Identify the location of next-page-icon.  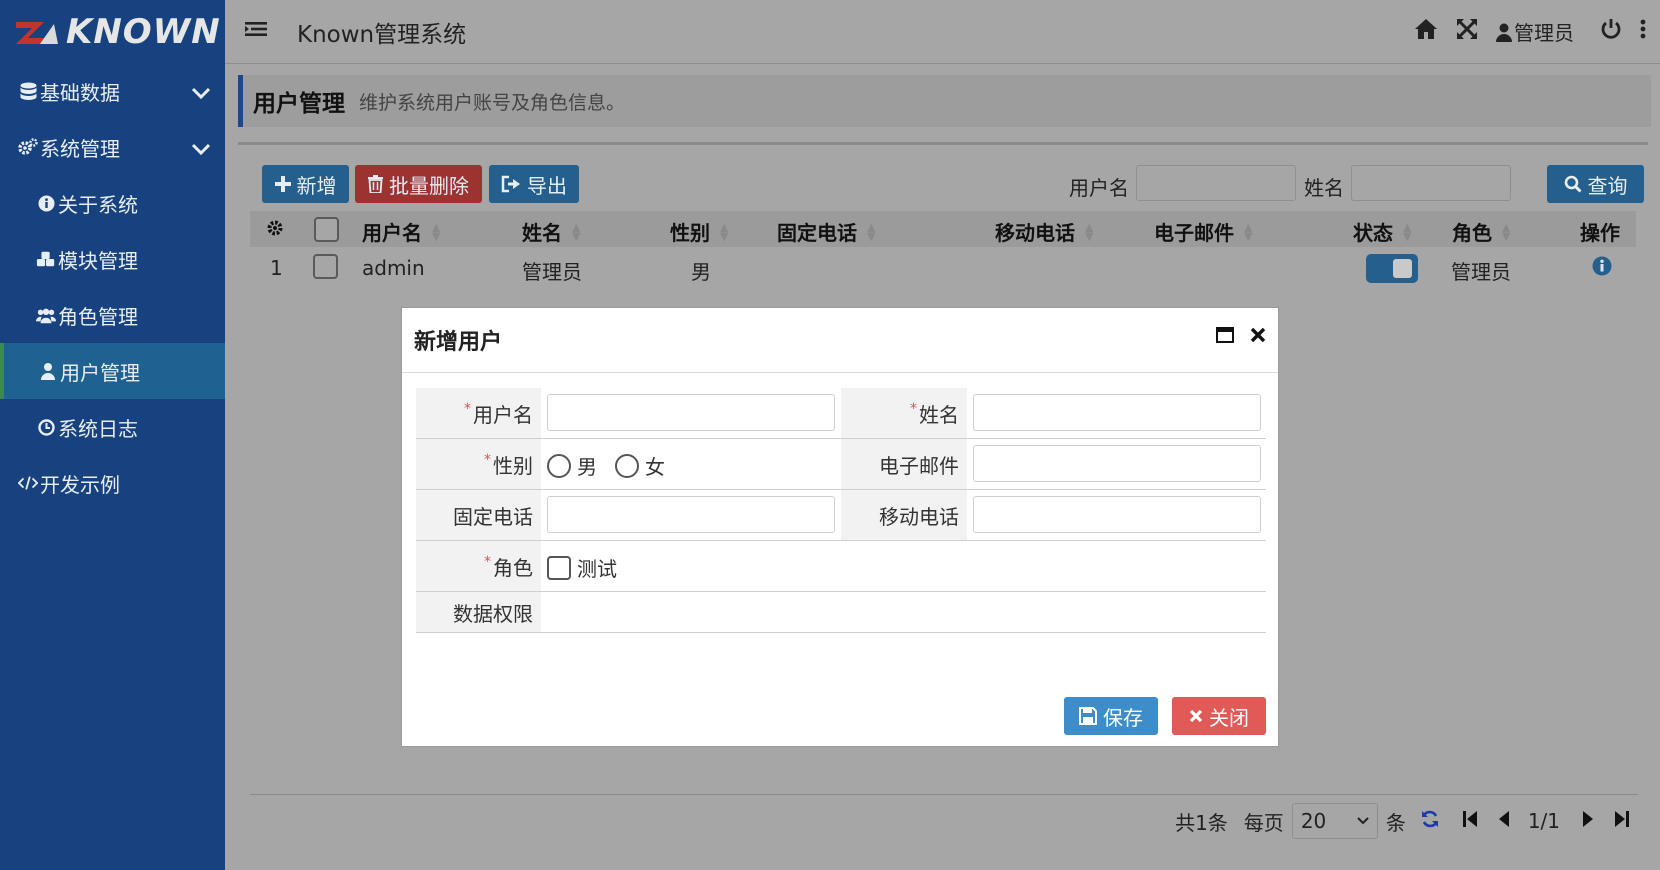
(1588, 821).